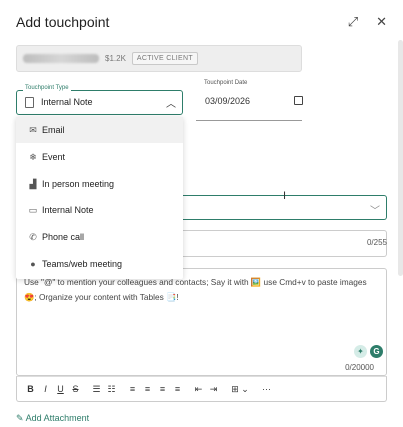  What do you see at coordinates (198, 389) in the screenshot?
I see `outdent-button: ⇤` at bounding box center [198, 389].